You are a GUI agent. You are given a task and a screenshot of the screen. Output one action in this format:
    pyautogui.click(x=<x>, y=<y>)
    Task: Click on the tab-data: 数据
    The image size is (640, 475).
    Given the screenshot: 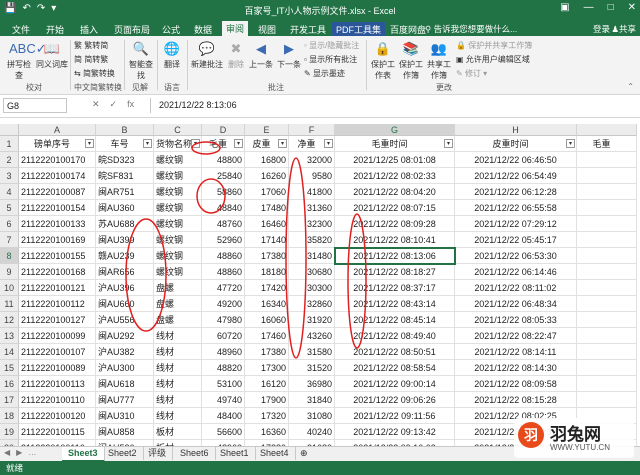 What is the action you would take?
    pyautogui.click(x=203, y=29)
    